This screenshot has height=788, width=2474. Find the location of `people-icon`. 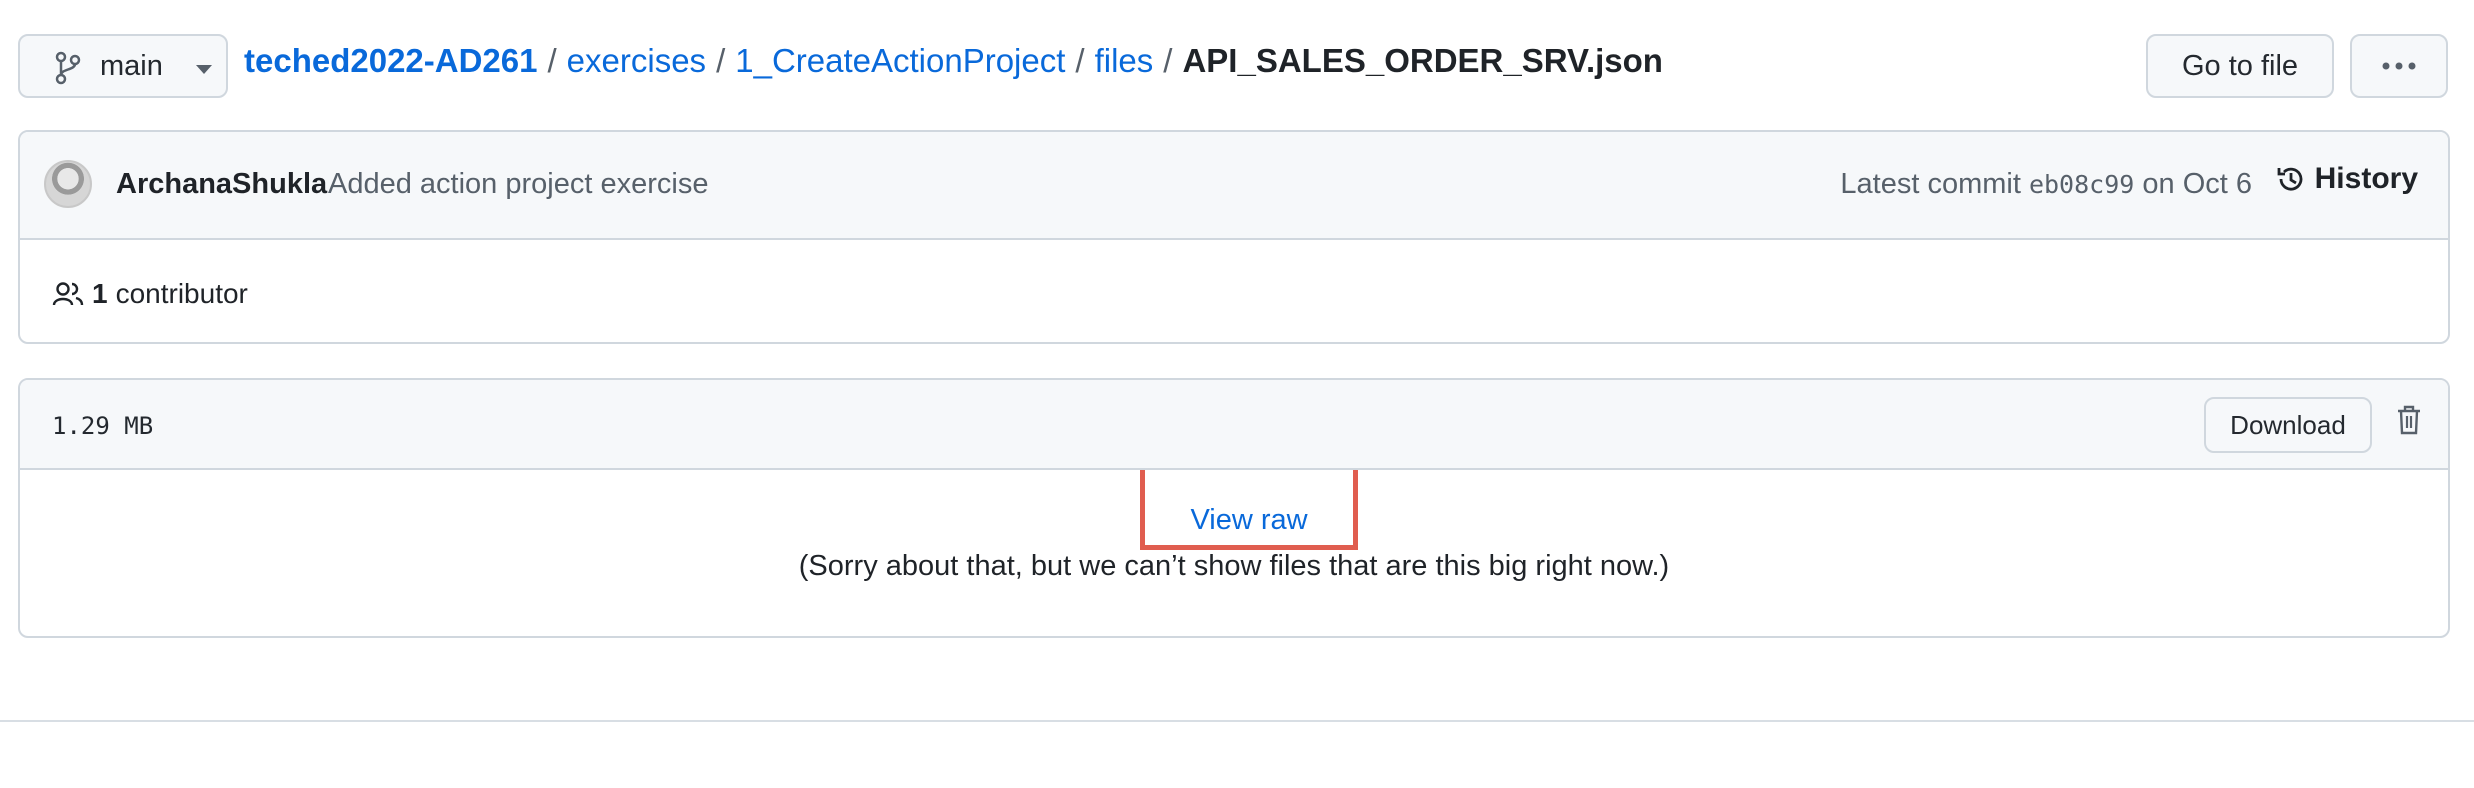

people-icon is located at coordinates (68, 294).